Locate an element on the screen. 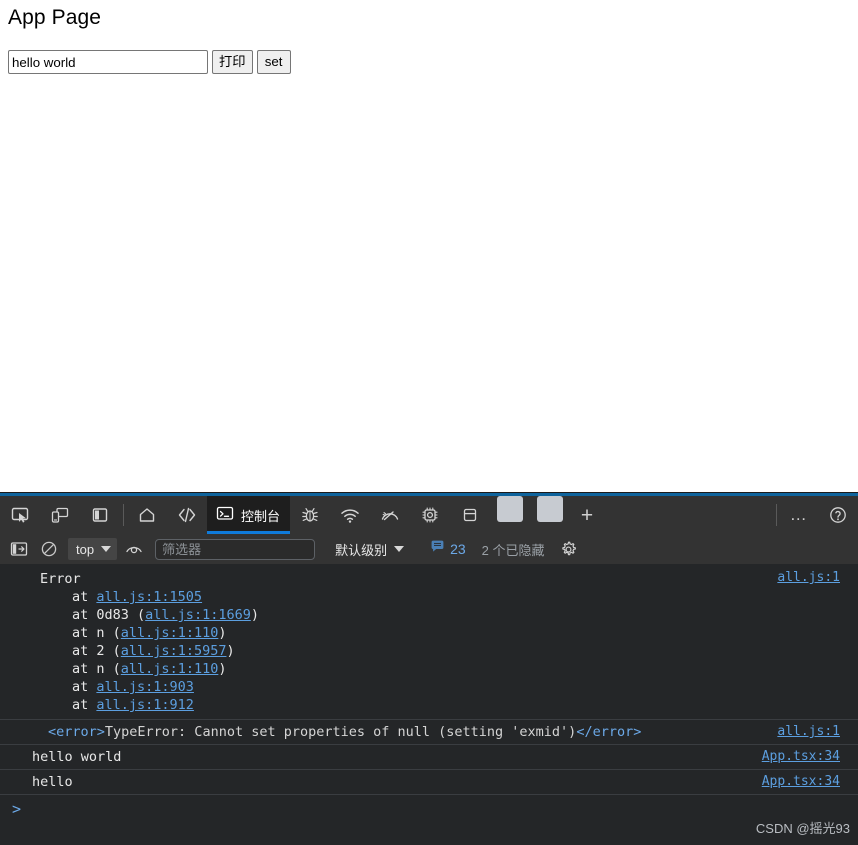 This screenshot has width=858, height=845. stack-frame: at all.js:1:1505 is located at coordinates (137, 597).